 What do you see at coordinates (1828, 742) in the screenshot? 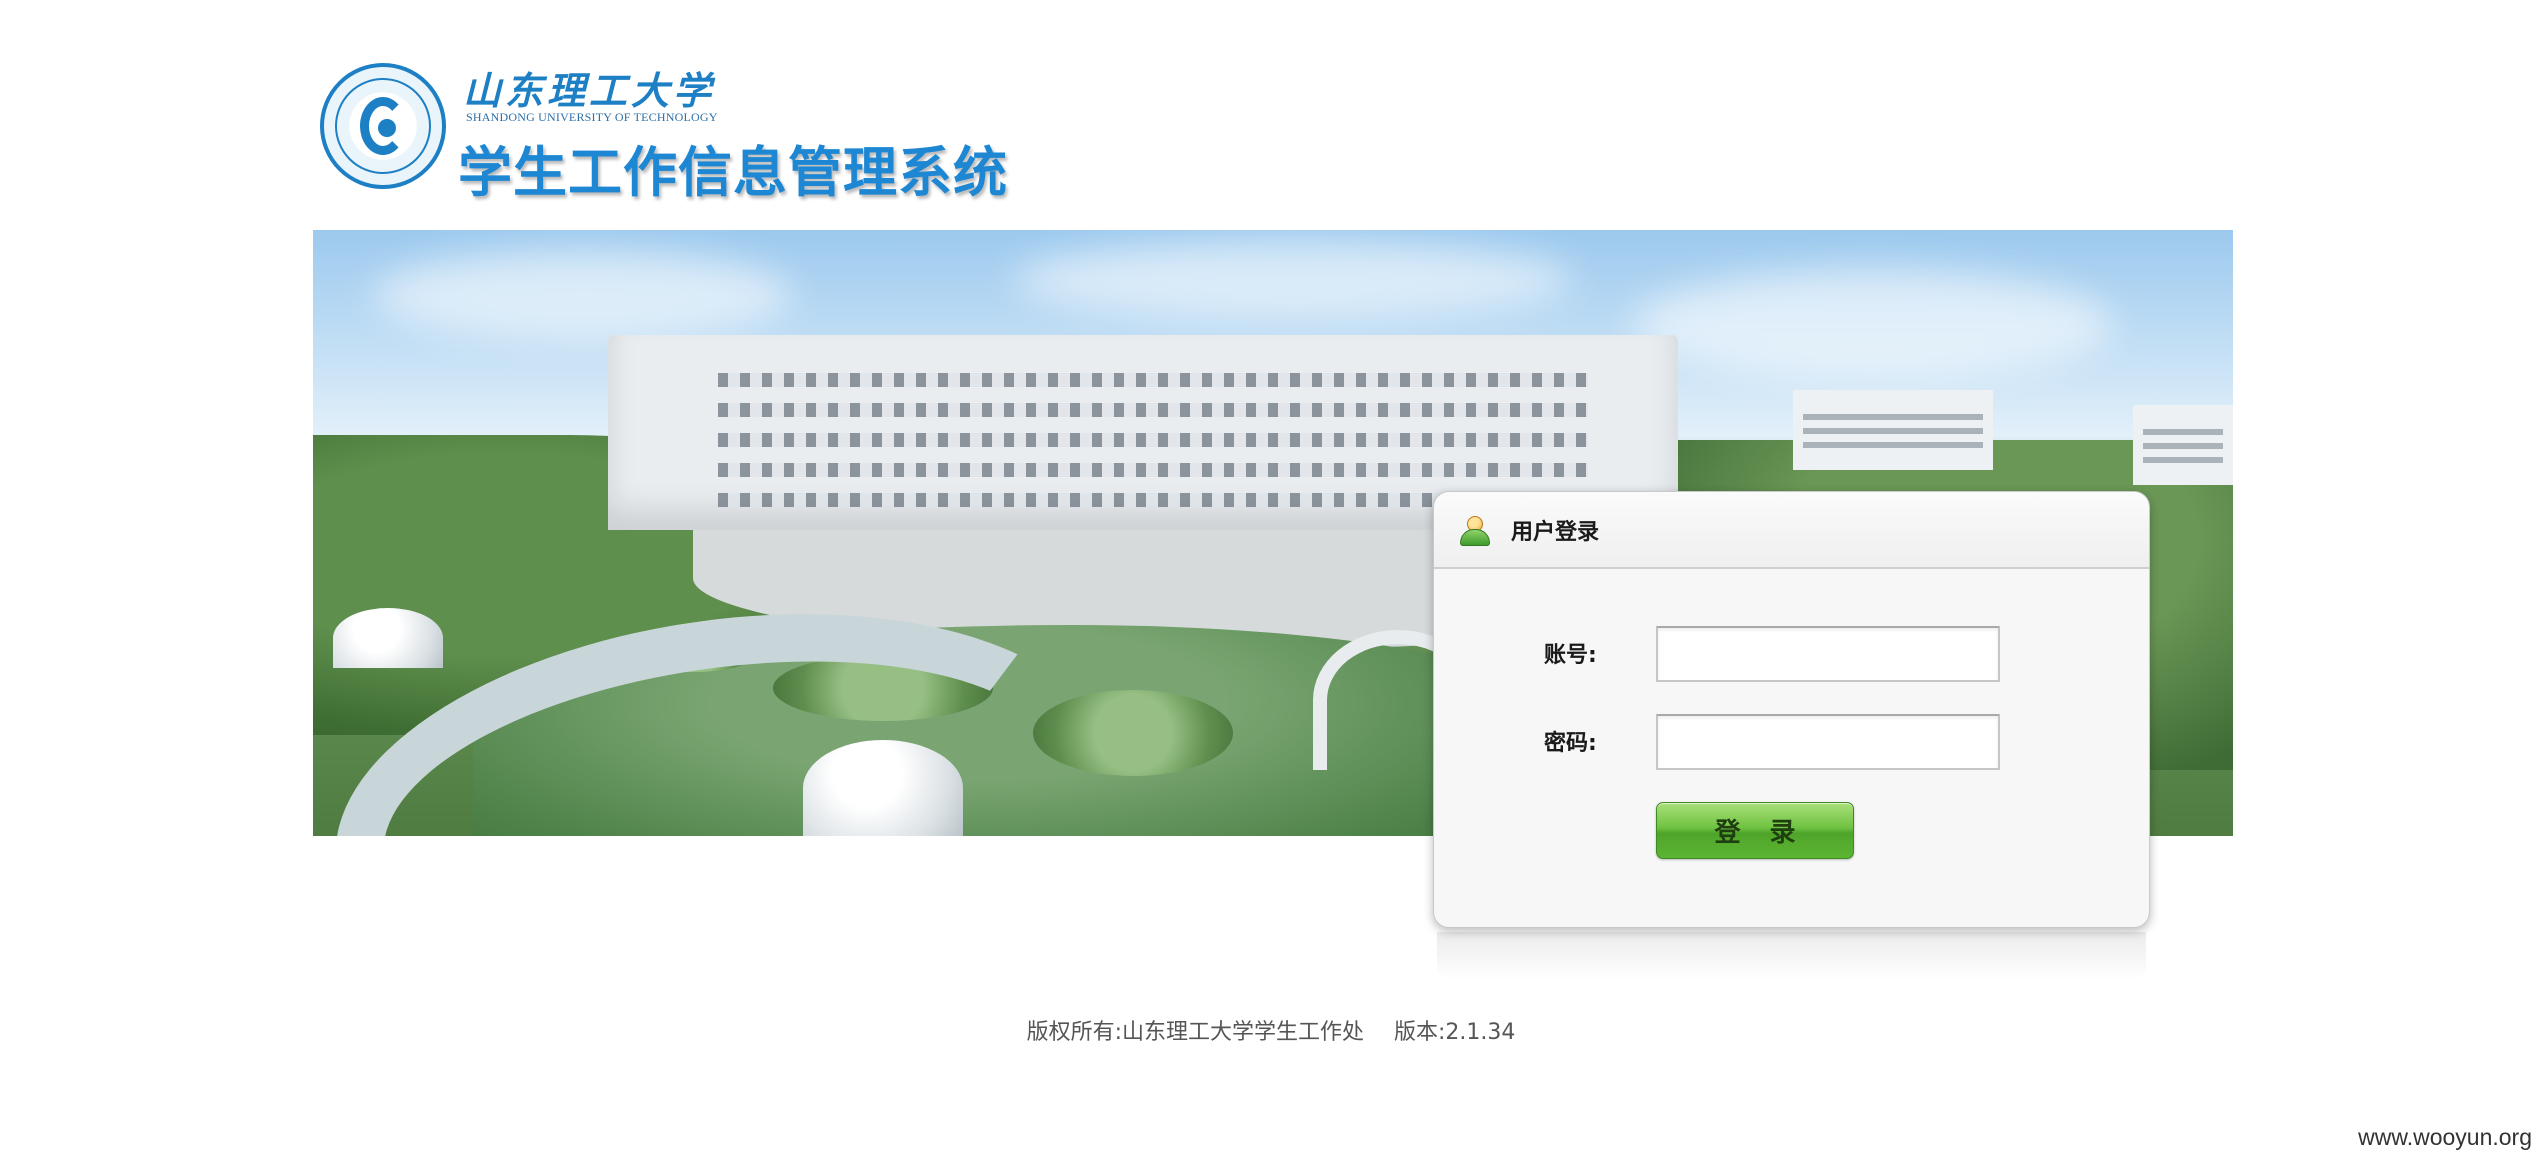
I see `password-input` at bounding box center [1828, 742].